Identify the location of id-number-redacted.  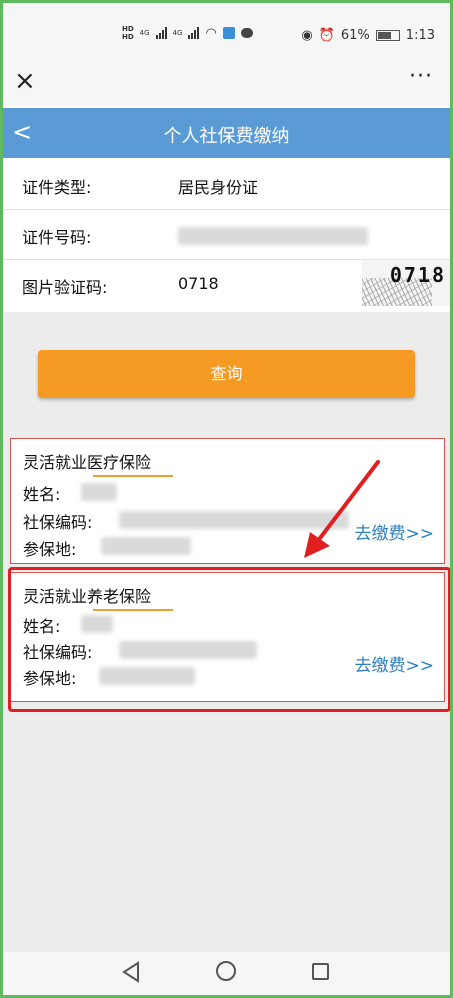
(273, 236).